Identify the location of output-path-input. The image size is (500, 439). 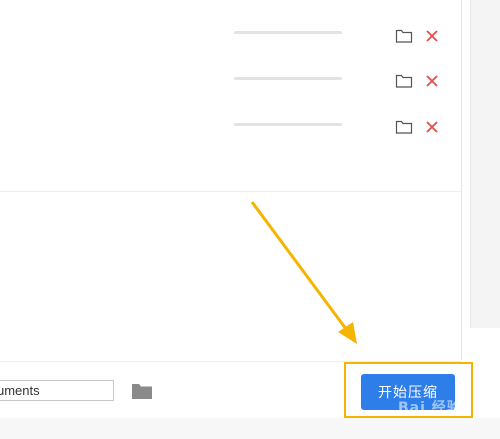
(57, 390).